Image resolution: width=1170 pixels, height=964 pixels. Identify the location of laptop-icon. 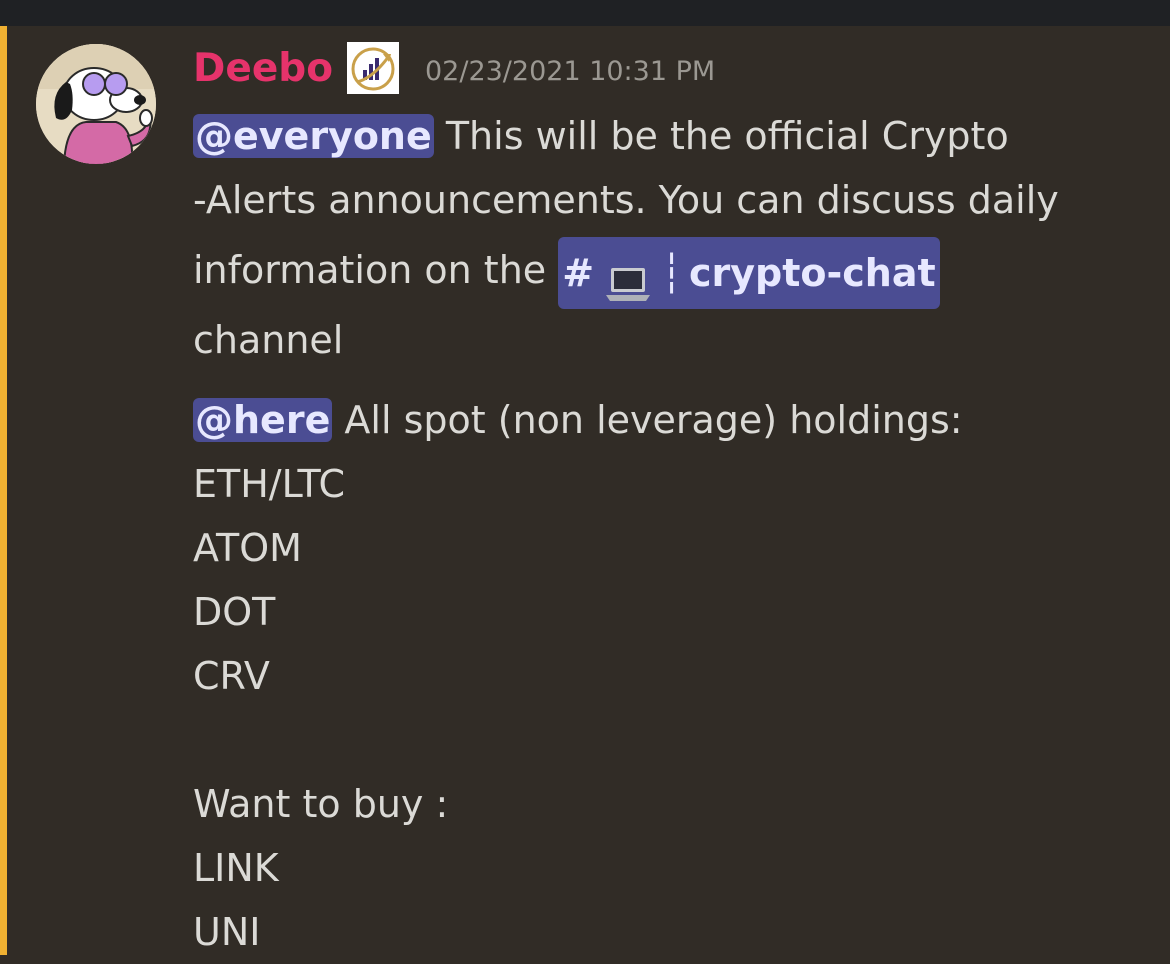
(628, 277).